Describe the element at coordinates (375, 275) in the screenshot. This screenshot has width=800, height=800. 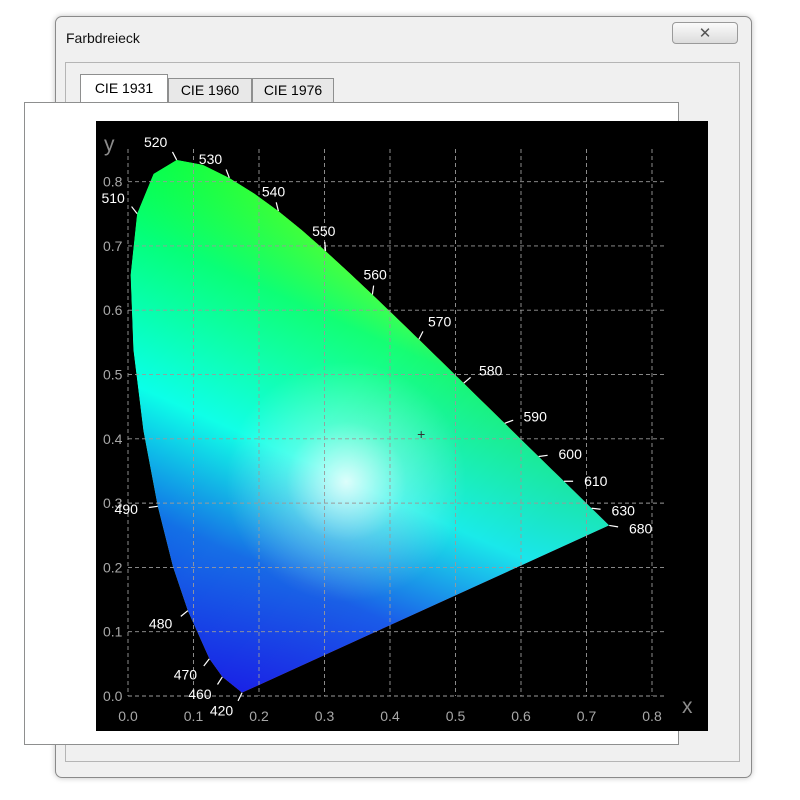
I see `wavelength-label: 560` at that location.